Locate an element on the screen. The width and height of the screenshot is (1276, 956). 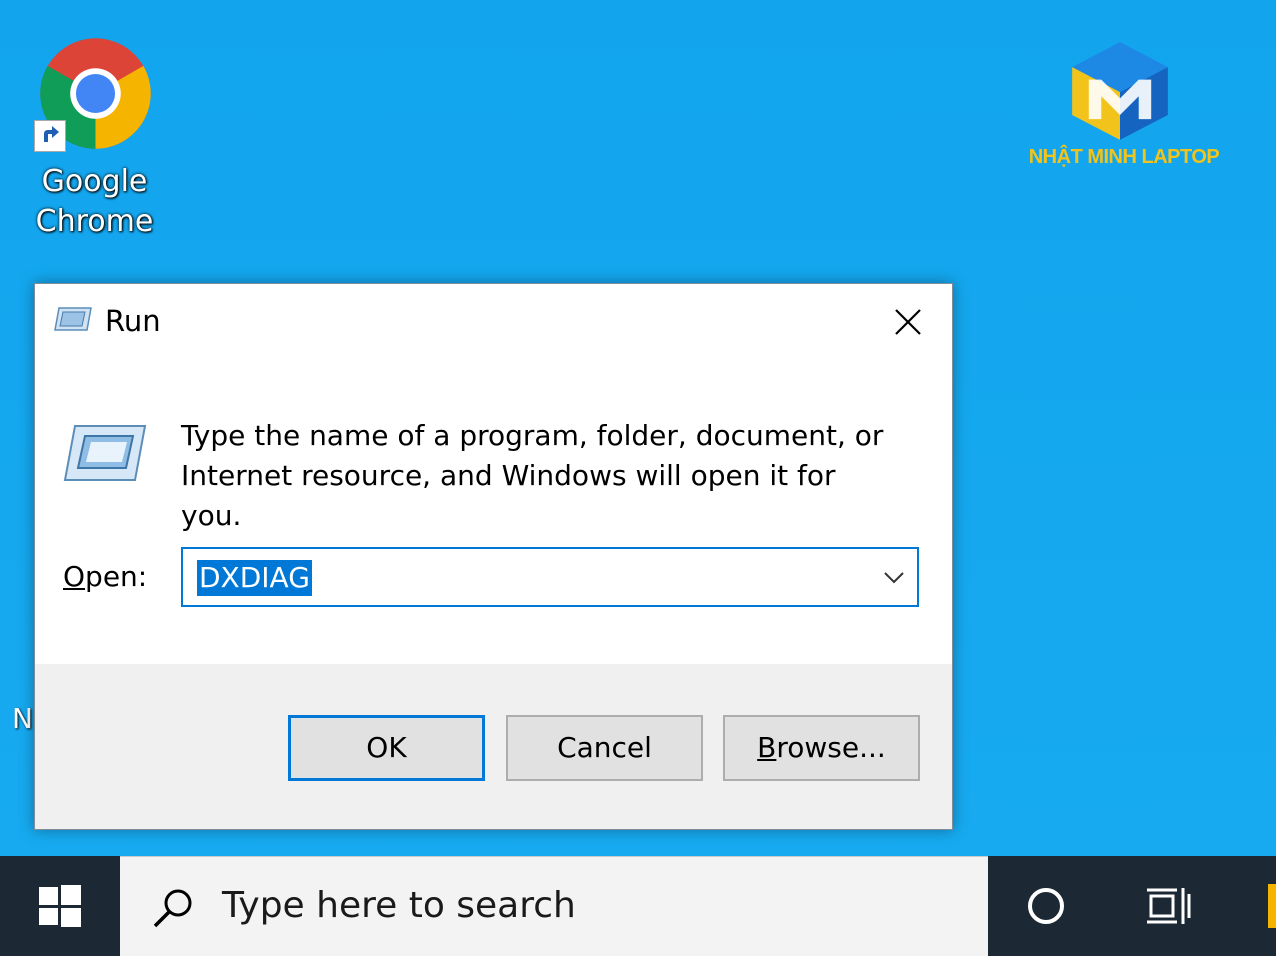
windows-logo-icon is located at coordinates (60, 906).